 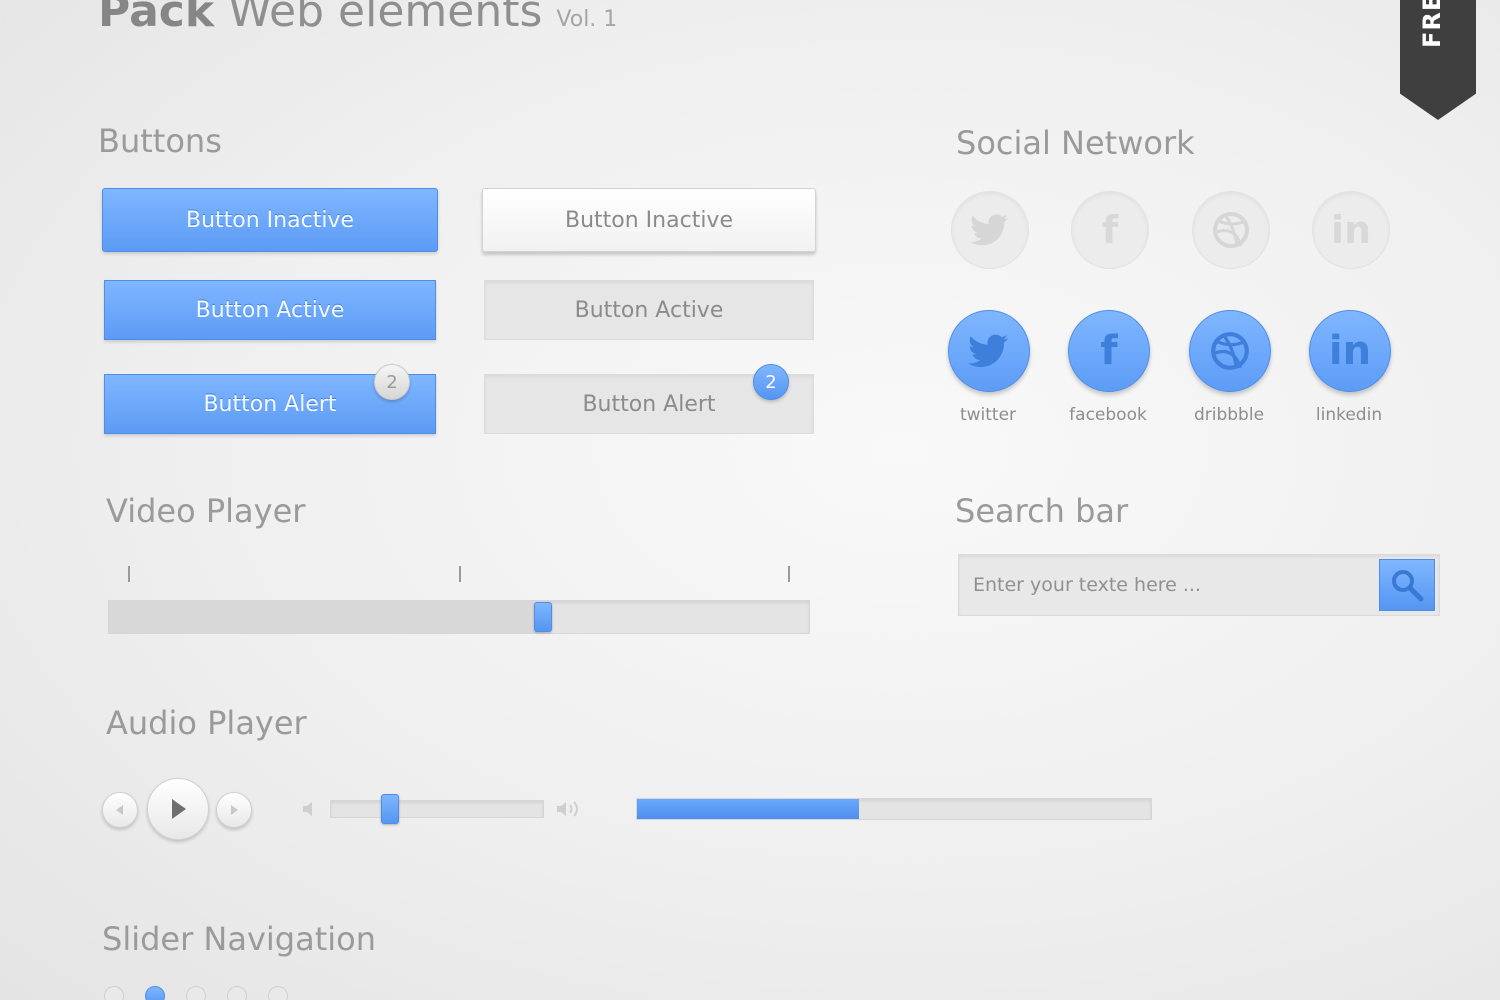 I want to click on previous-icon, so click(x=119, y=810).